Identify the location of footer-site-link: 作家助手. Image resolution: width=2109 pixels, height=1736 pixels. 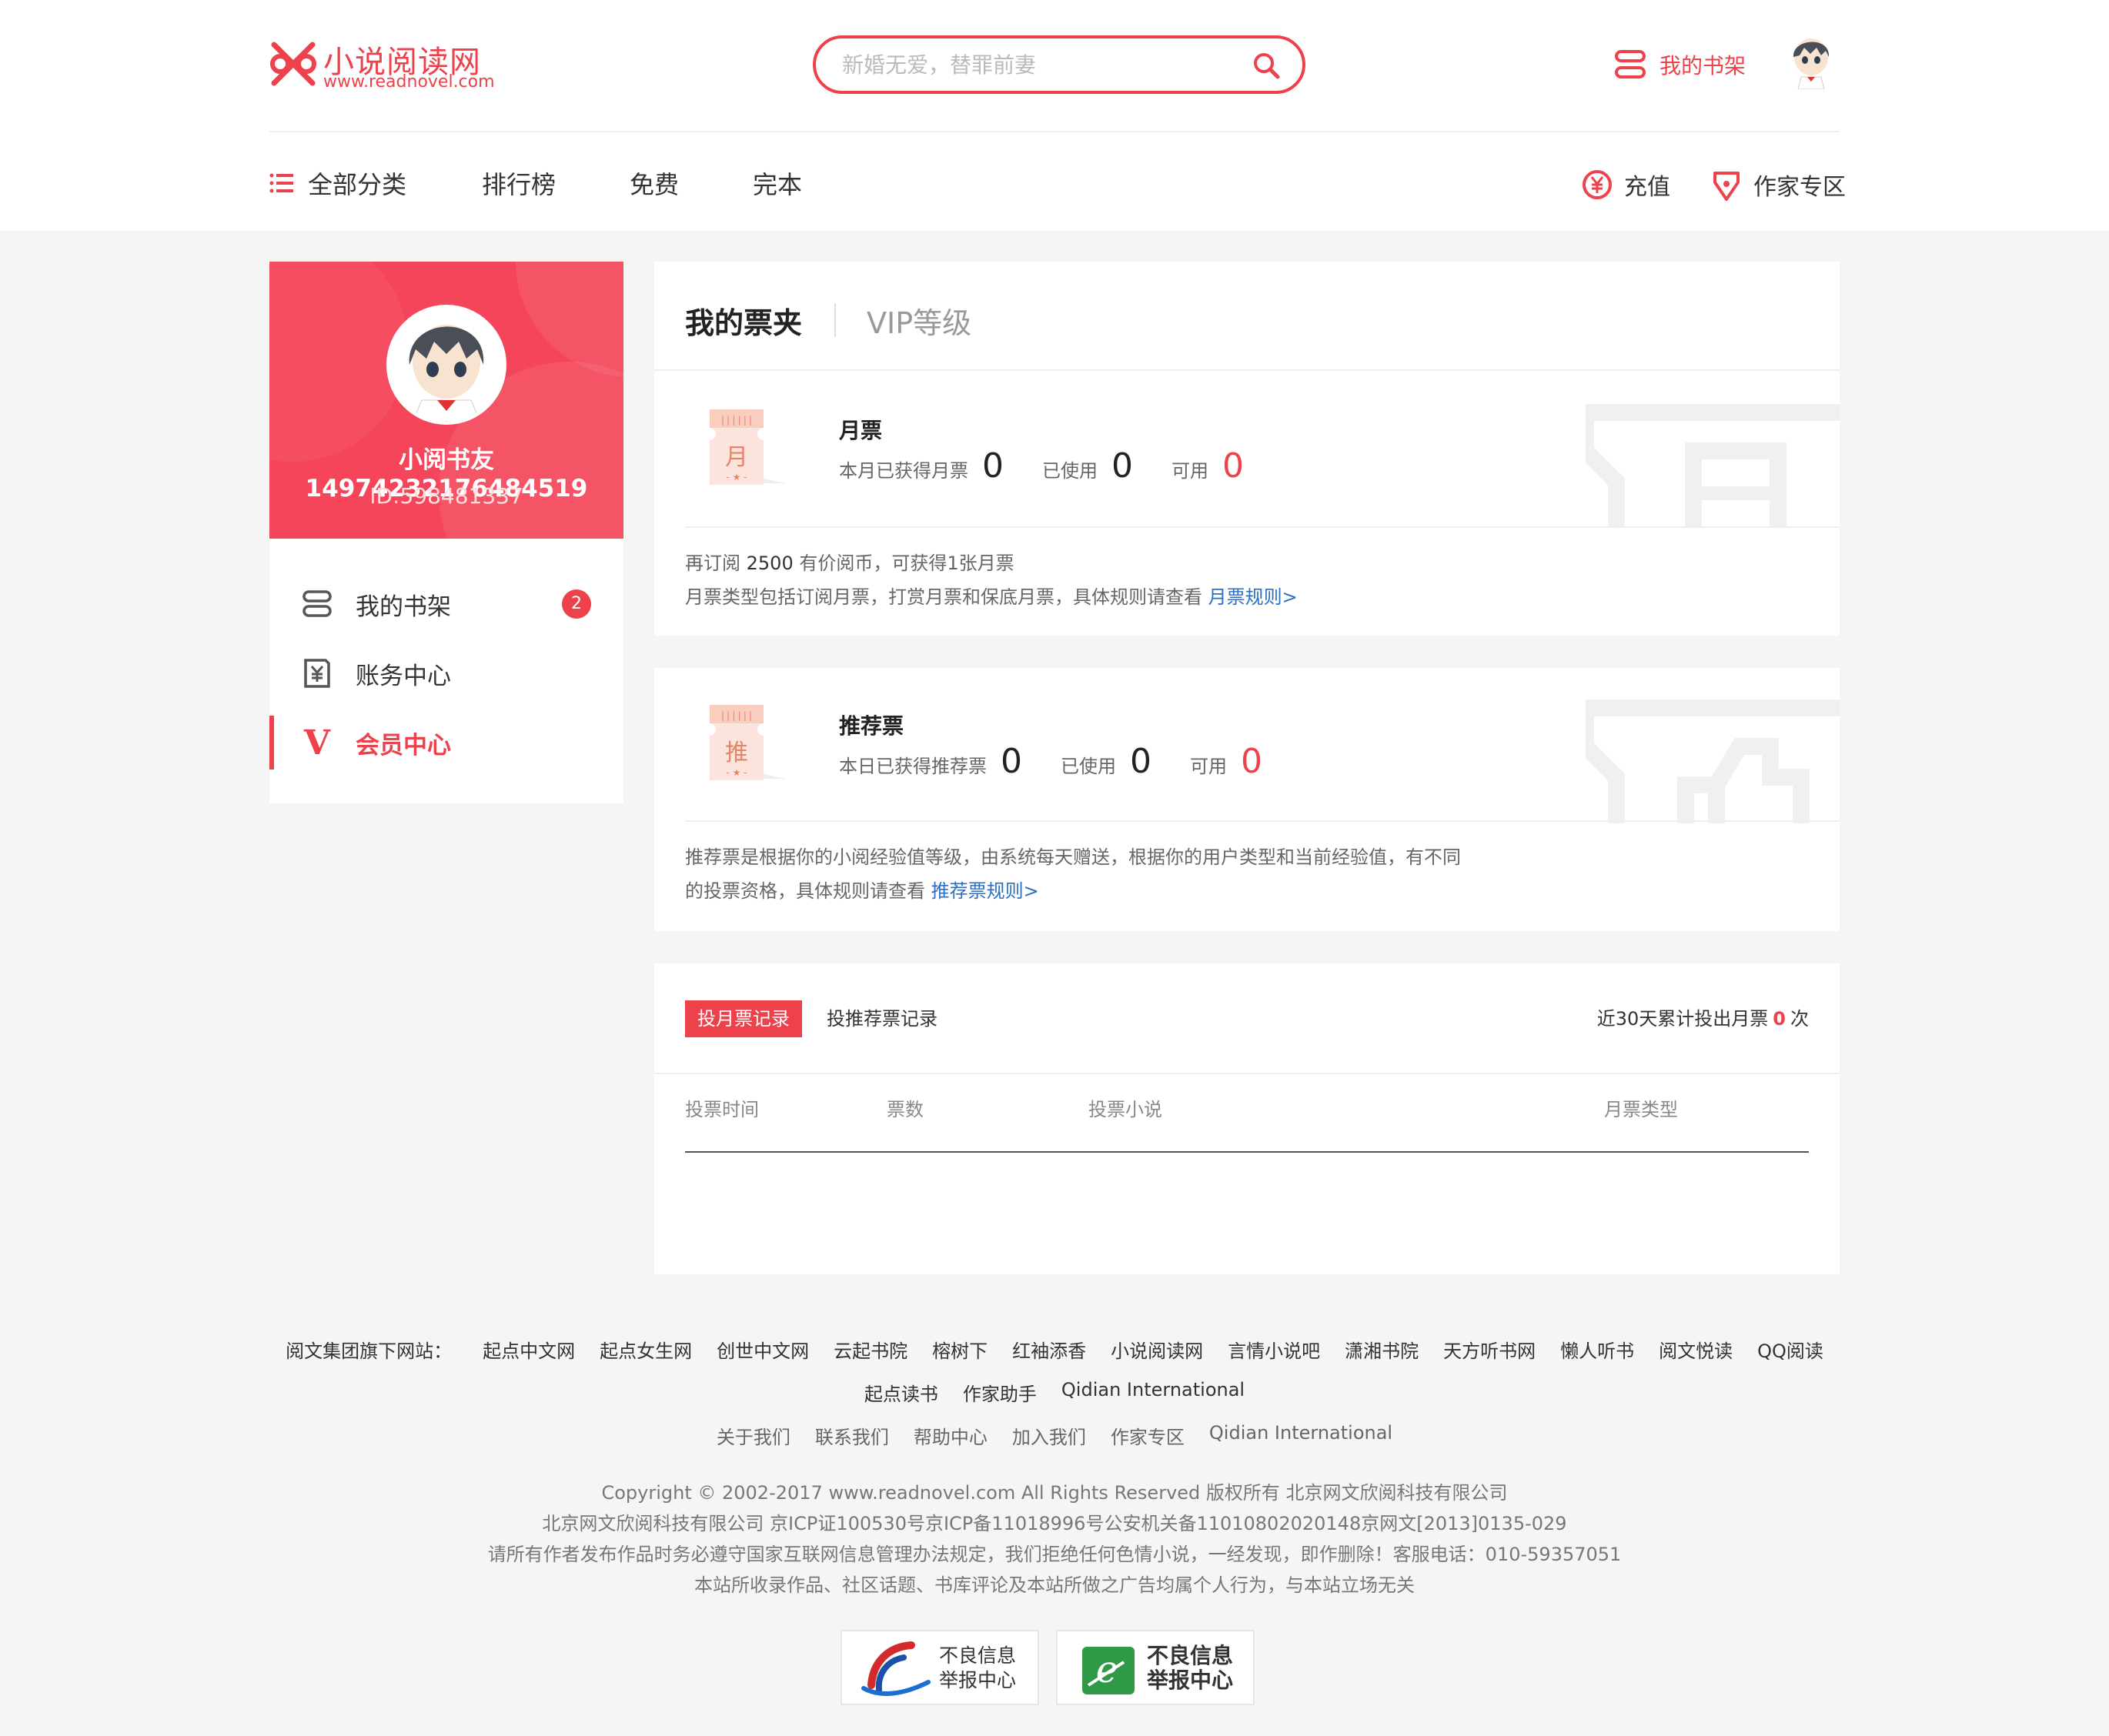
(1000, 1392).